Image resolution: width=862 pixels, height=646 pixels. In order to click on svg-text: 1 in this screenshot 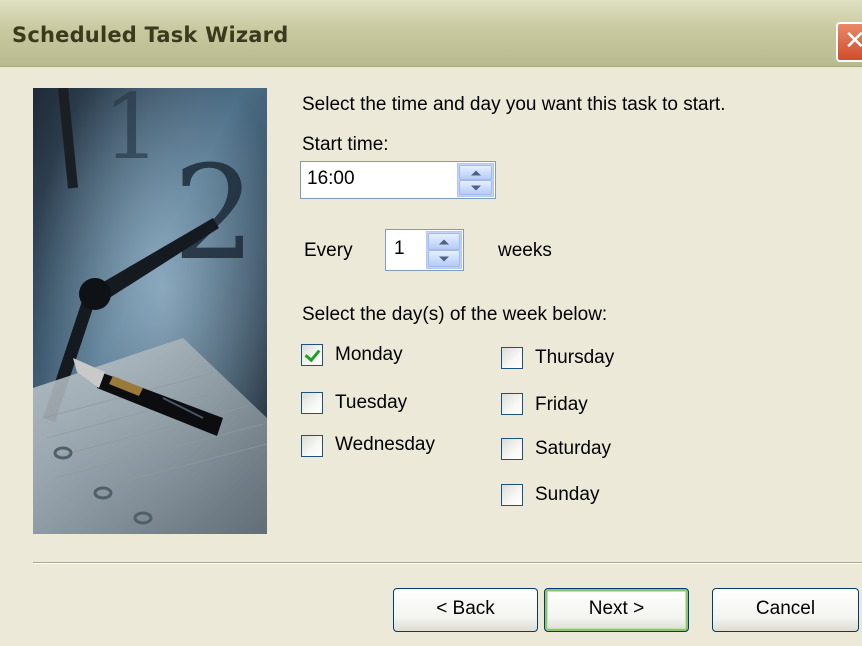, I will do `click(131, 134)`.